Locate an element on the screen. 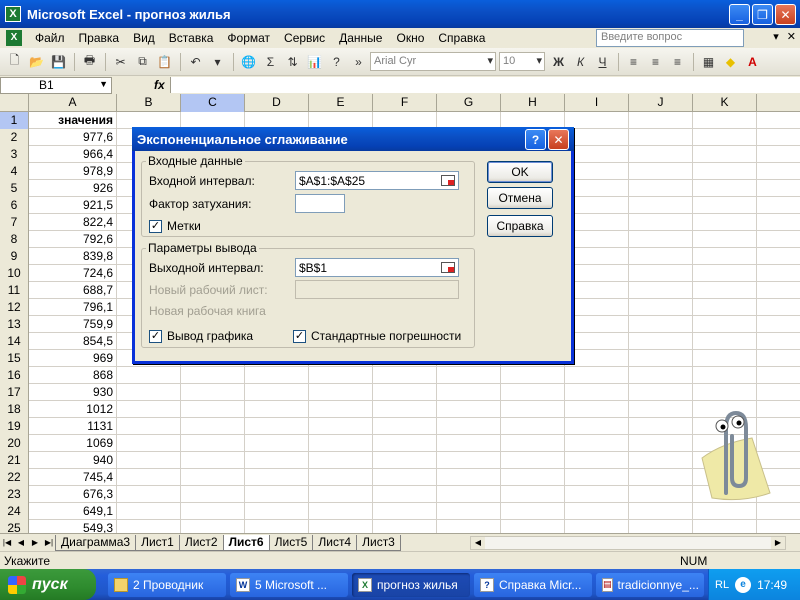  column-header-j: J is located at coordinates (661, 103).